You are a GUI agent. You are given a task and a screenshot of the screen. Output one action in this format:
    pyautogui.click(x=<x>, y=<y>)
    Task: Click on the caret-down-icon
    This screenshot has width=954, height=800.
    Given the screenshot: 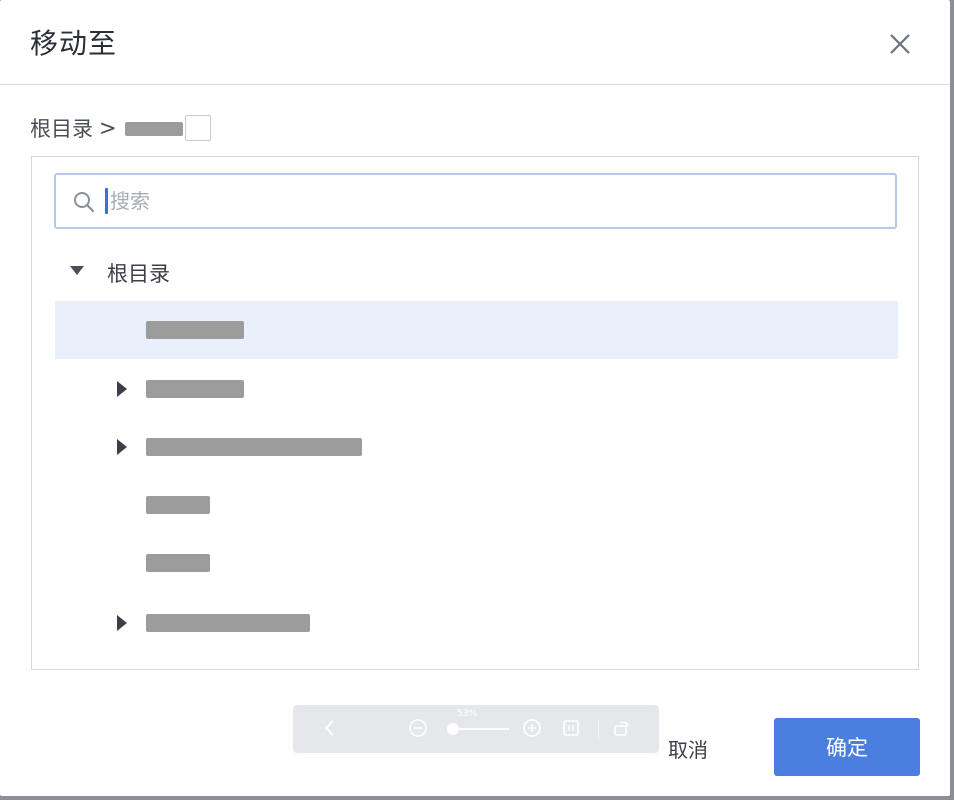 What is the action you would take?
    pyautogui.click(x=77, y=270)
    